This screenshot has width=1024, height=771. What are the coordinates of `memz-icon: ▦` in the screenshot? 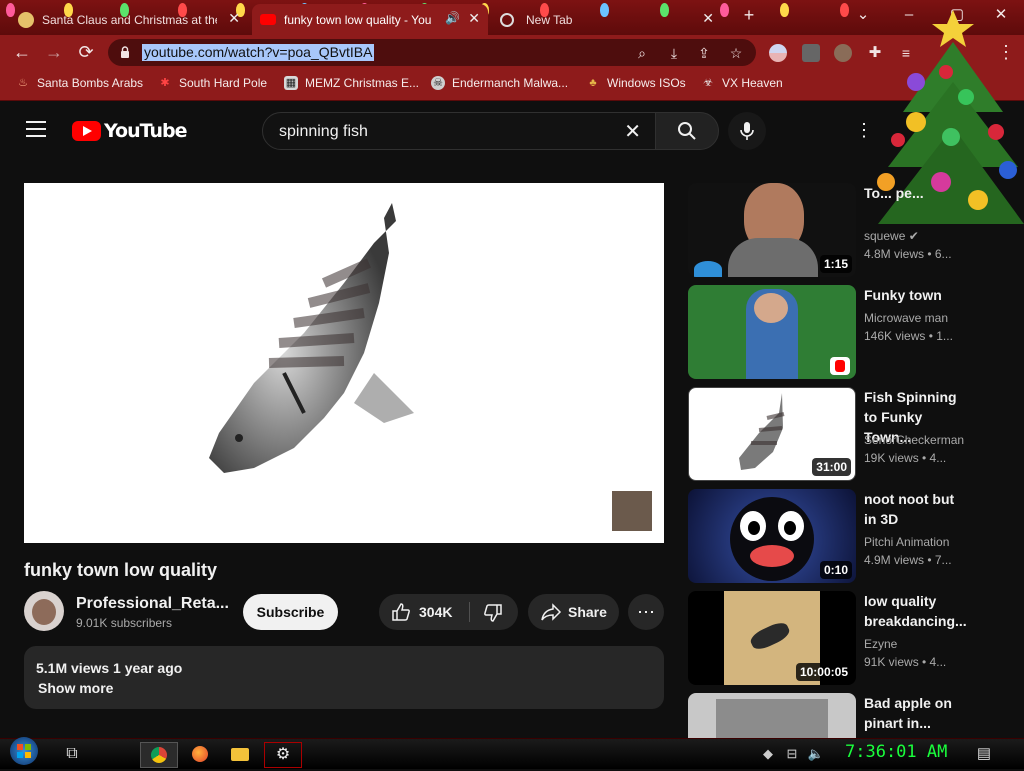 It's located at (291, 83).